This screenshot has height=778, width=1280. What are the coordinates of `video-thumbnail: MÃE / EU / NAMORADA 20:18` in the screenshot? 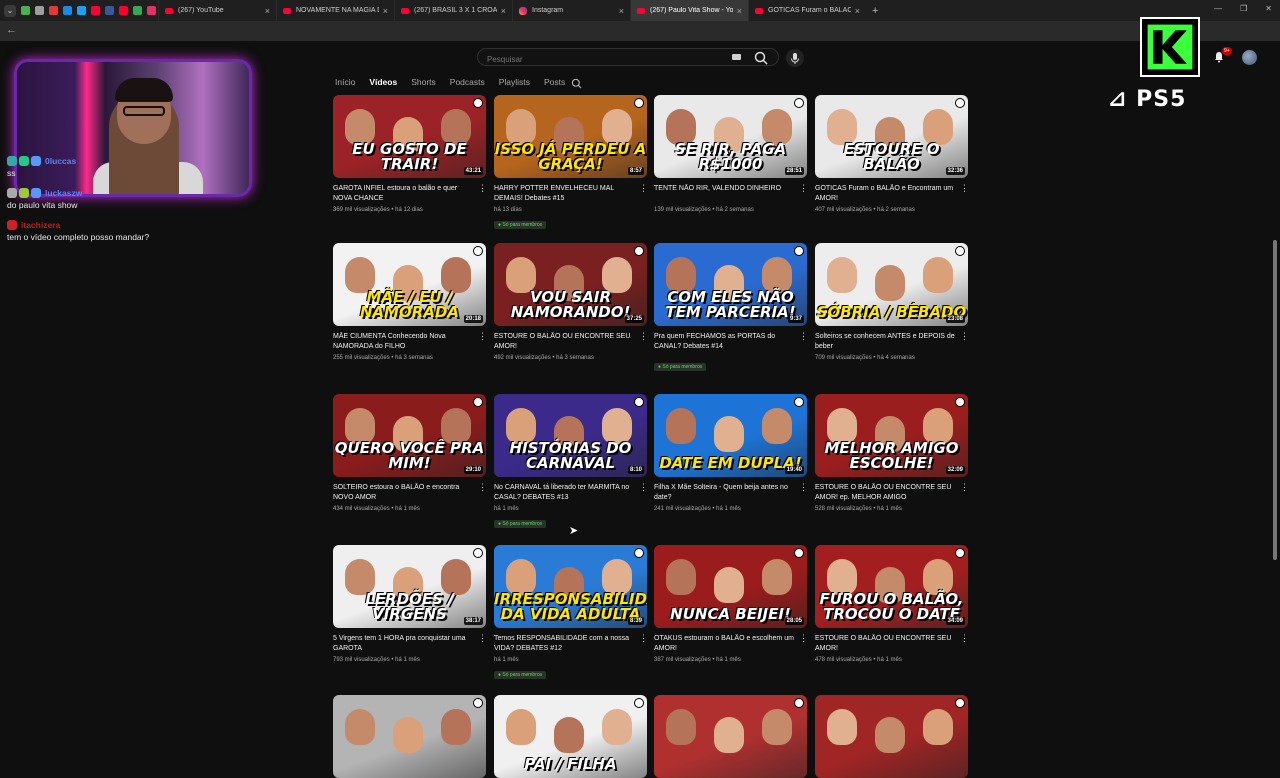 It's located at (409, 284).